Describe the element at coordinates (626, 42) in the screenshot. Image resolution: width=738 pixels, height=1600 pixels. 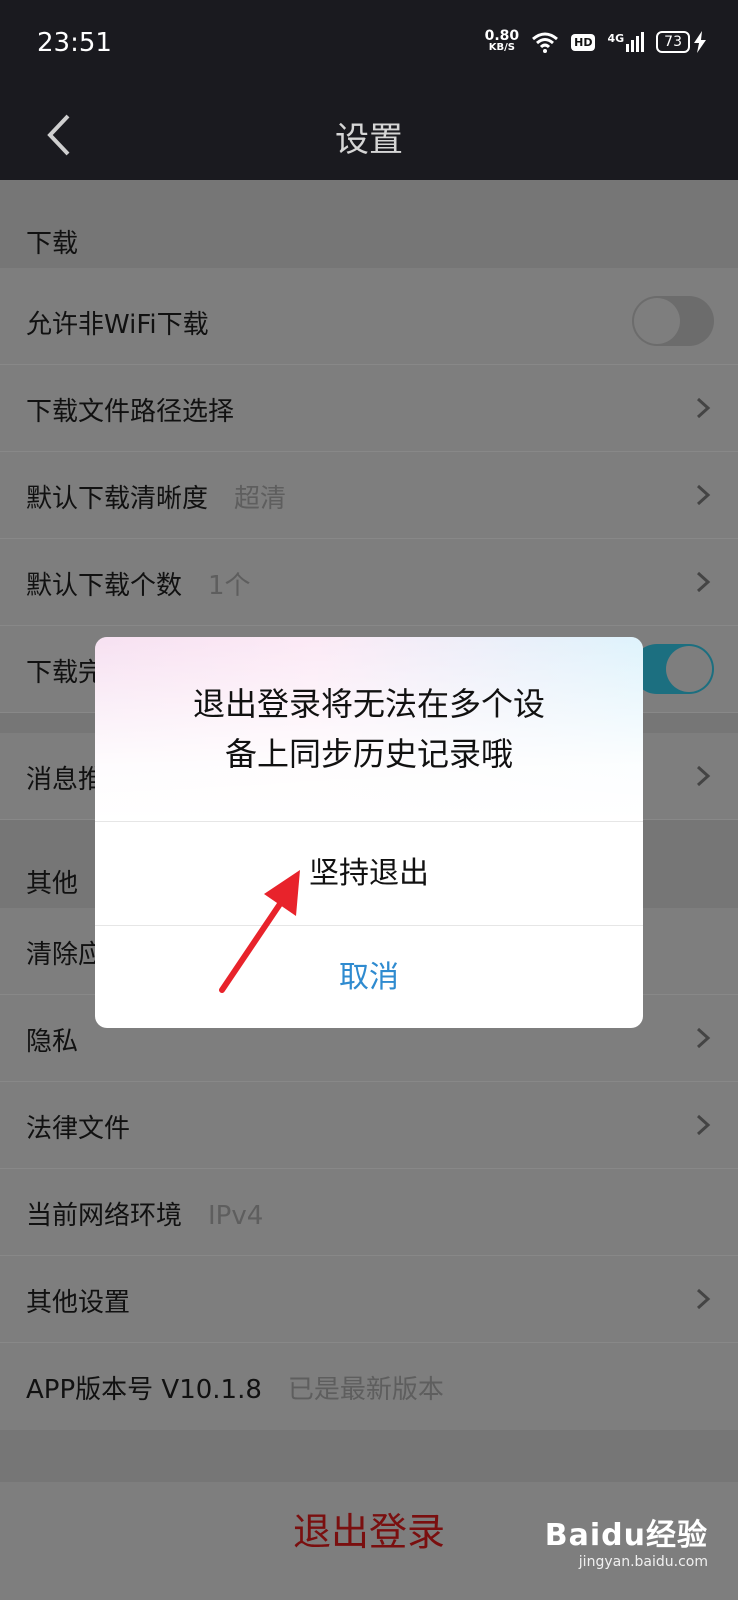
I see `signal-icon: 4G` at that location.